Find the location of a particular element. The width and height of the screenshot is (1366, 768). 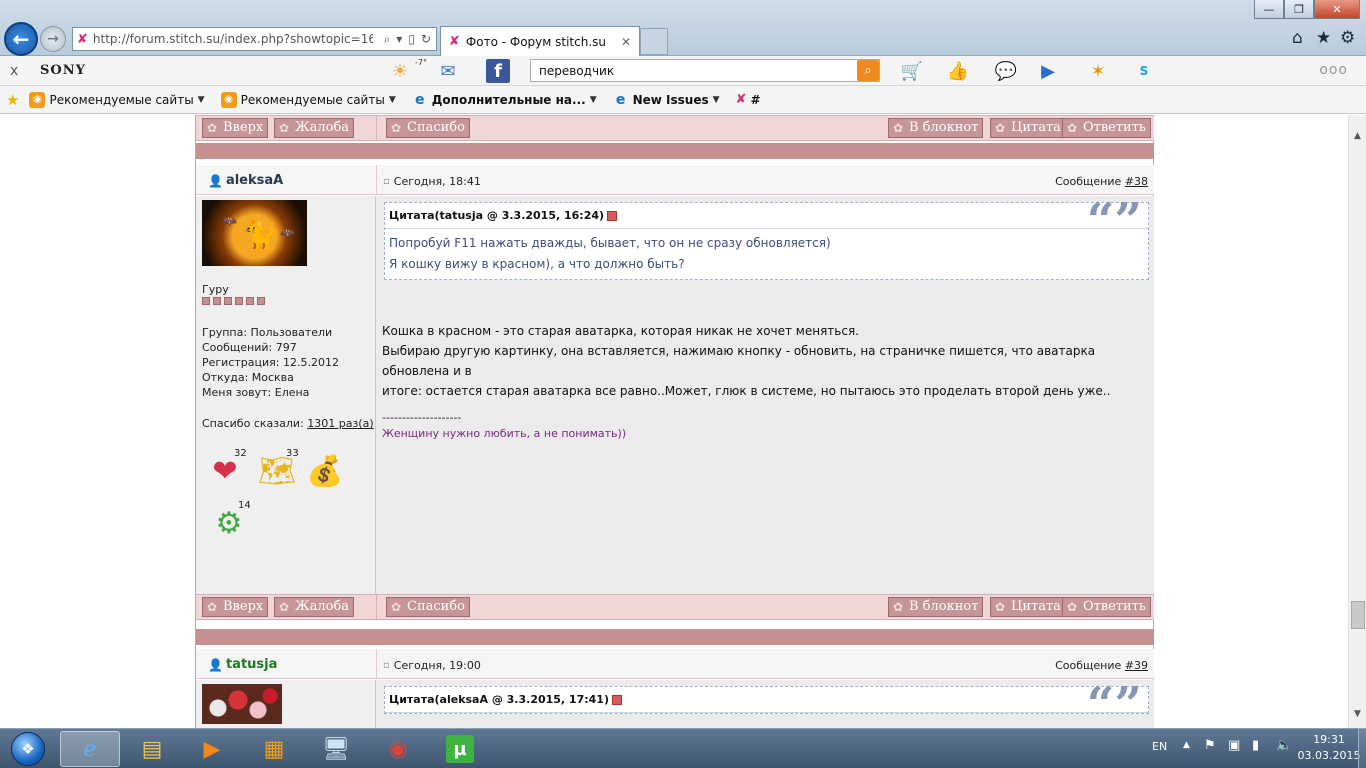

settings-gear-icon: ⚙ is located at coordinates (1347, 38).